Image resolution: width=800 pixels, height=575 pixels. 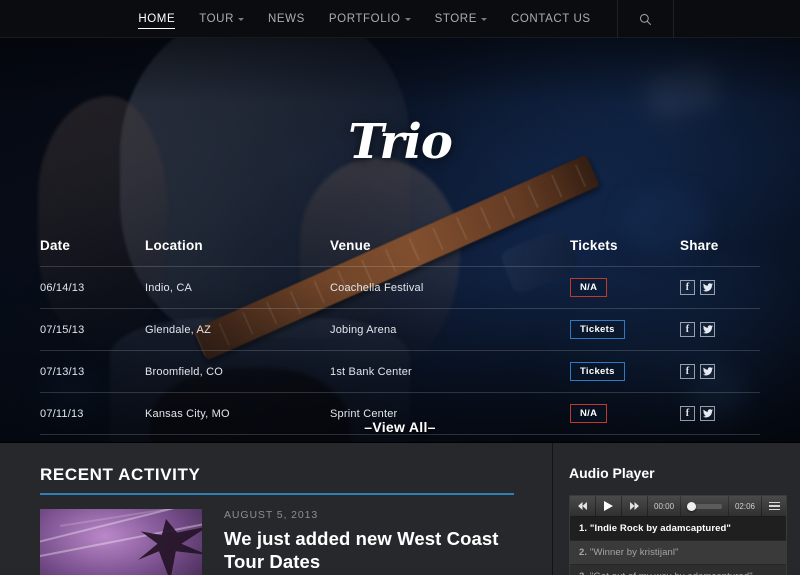 What do you see at coordinates (277, 494) in the screenshot?
I see `title-divider` at bounding box center [277, 494].